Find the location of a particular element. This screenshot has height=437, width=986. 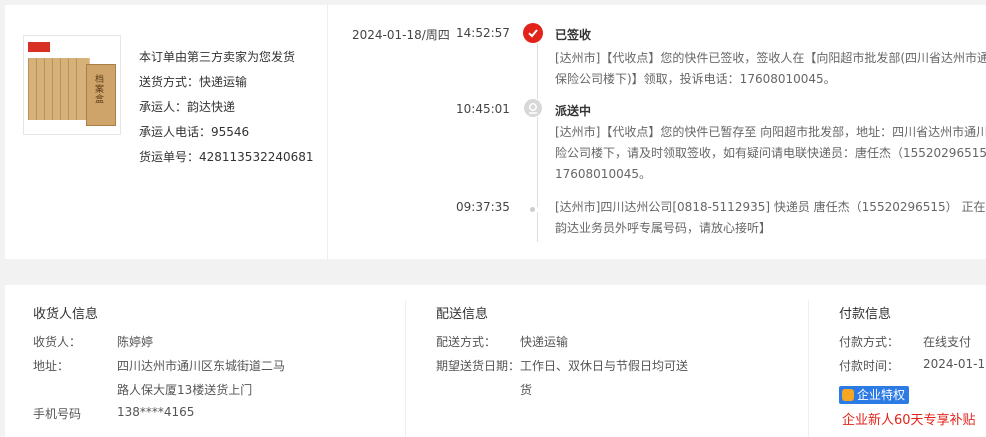

gift-icon is located at coordinates (848, 395).